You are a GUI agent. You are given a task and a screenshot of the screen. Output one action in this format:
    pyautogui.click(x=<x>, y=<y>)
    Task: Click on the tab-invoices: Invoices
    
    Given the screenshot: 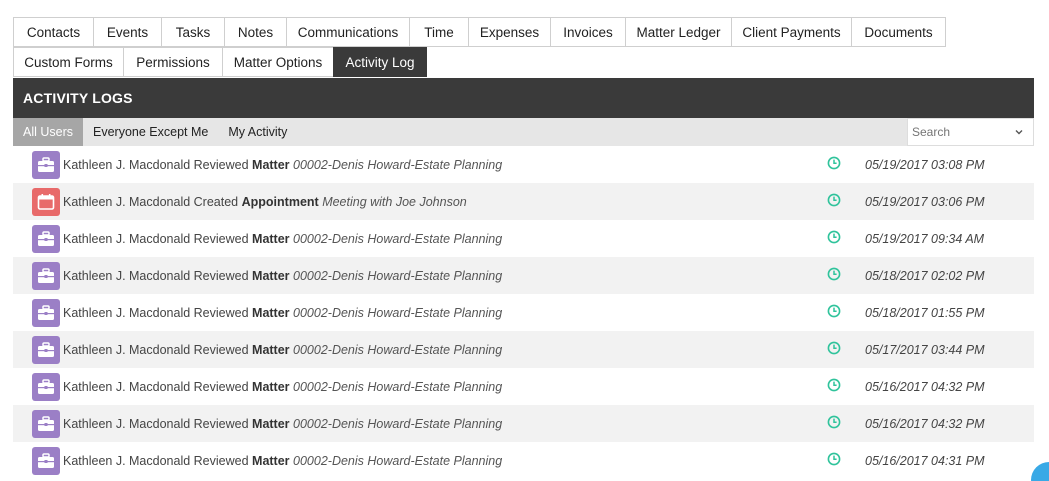 What is the action you would take?
    pyautogui.click(x=588, y=32)
    